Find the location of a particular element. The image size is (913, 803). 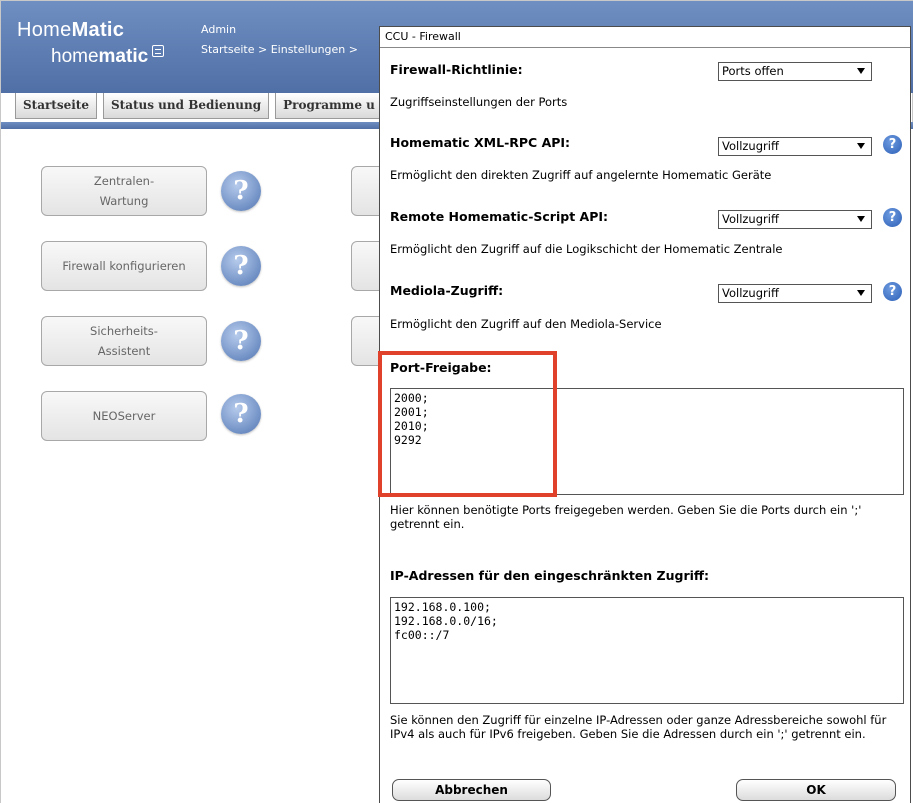

firewall-policy-select: Ports offen is located at coordinates (795, 71).